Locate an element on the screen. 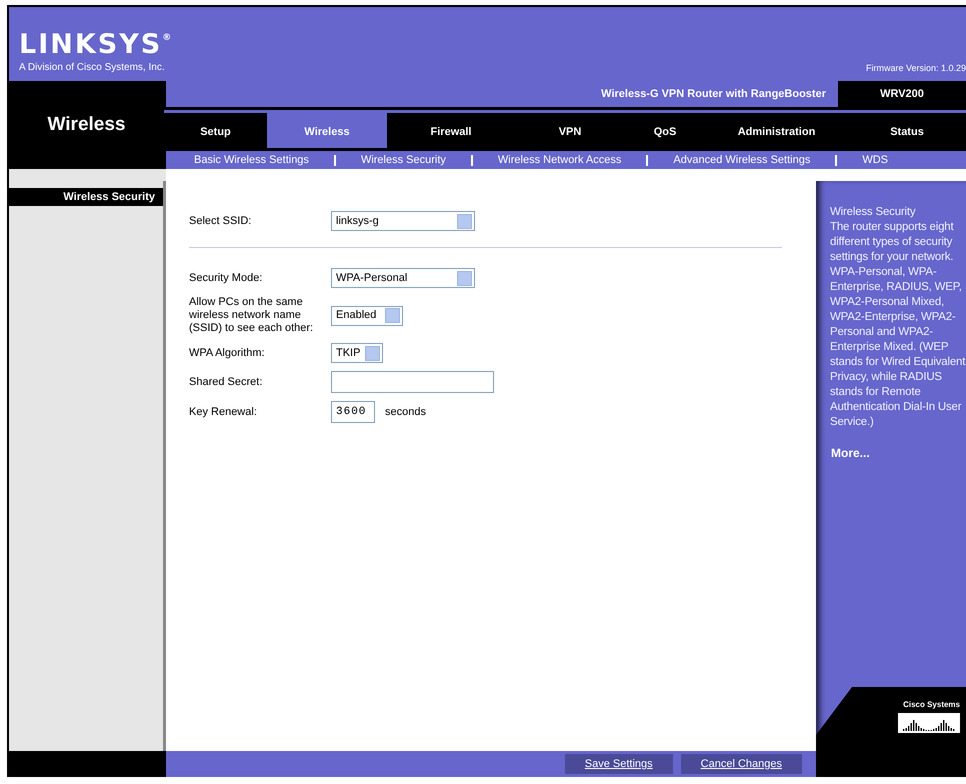 This screenshot has width=966, height=784. nav-tab: Firewall is located at coordinates (451, 132).